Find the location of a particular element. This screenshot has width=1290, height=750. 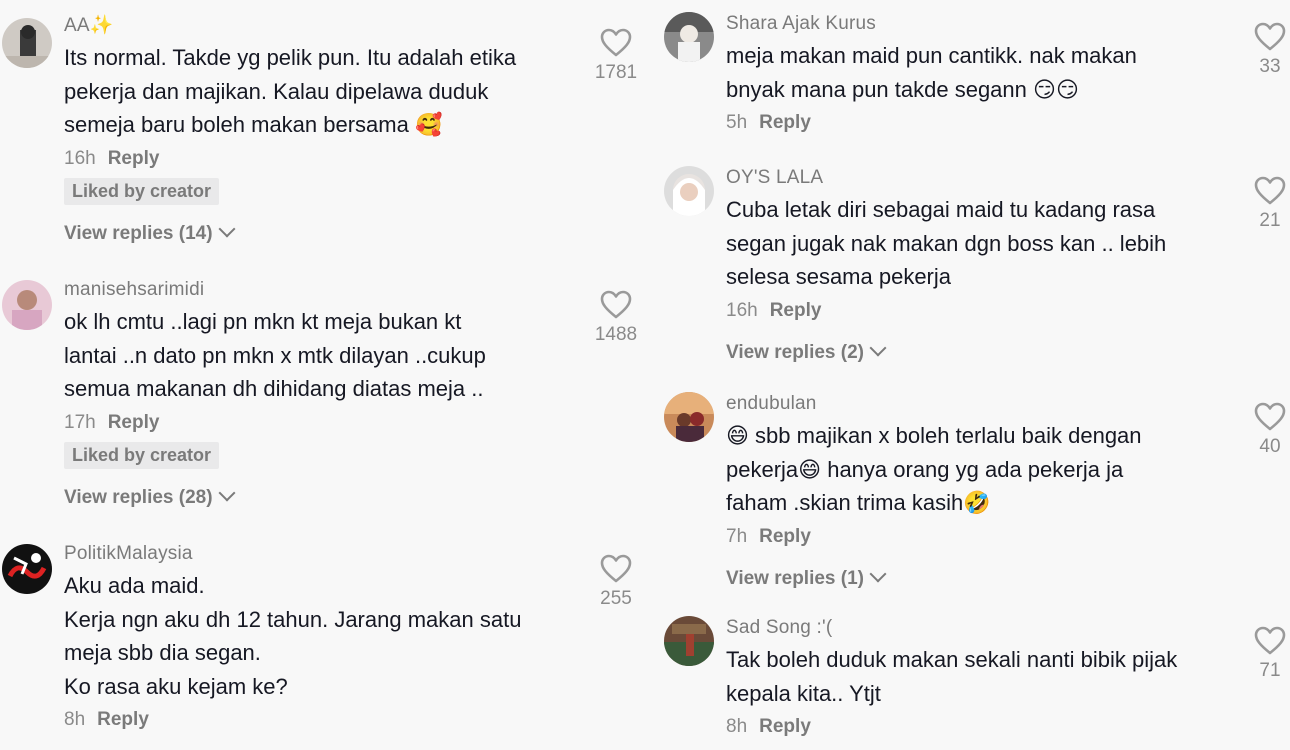

like-button: 71 is located at coordinates (1265, 654).